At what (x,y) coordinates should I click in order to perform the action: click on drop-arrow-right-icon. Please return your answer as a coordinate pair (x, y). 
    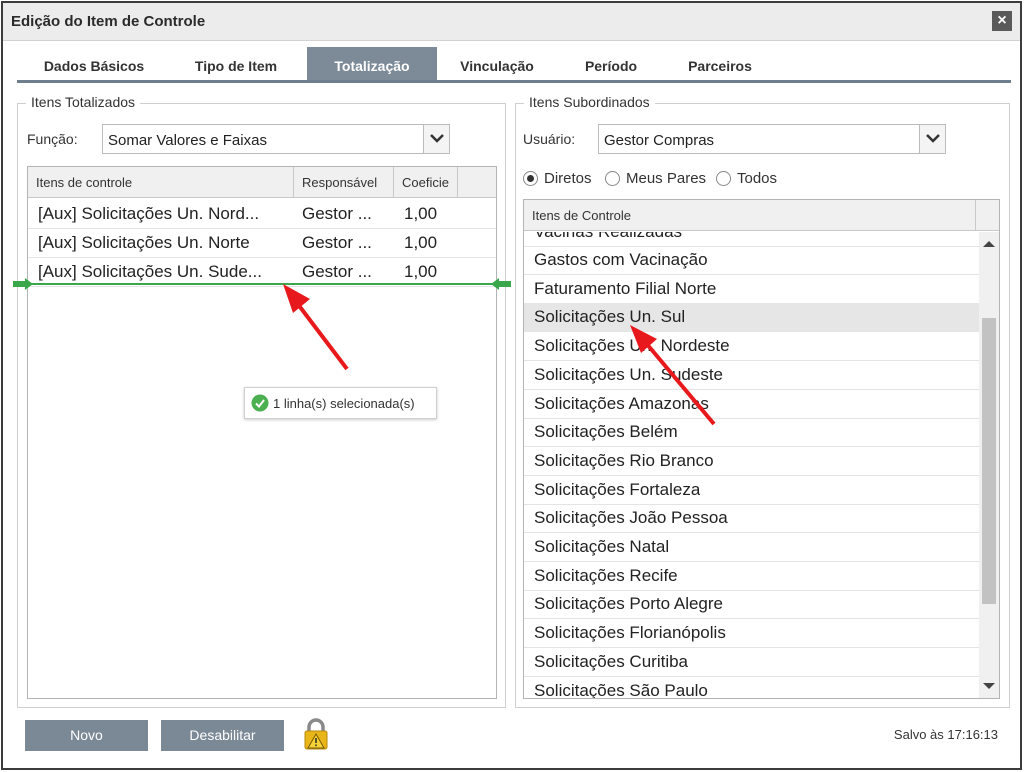
    Looking at the image, I should click on (501, 284).